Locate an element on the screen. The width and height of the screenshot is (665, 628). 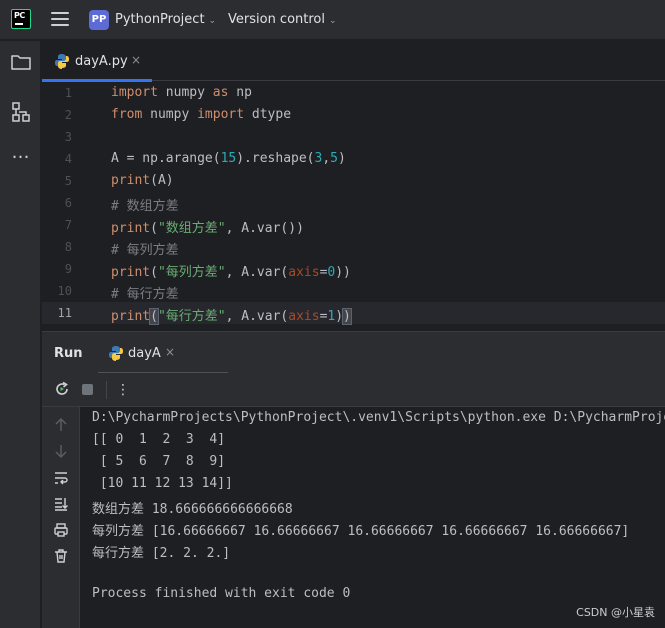
project-name: PythonProject is located at coordinates (160, 19).